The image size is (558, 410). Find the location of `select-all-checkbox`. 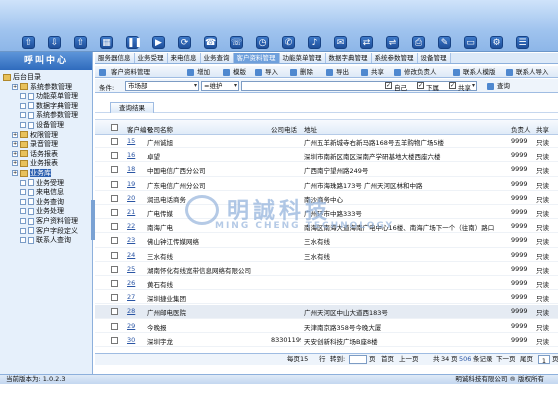

select-all-checkbox is located at coordinates (114, 127).